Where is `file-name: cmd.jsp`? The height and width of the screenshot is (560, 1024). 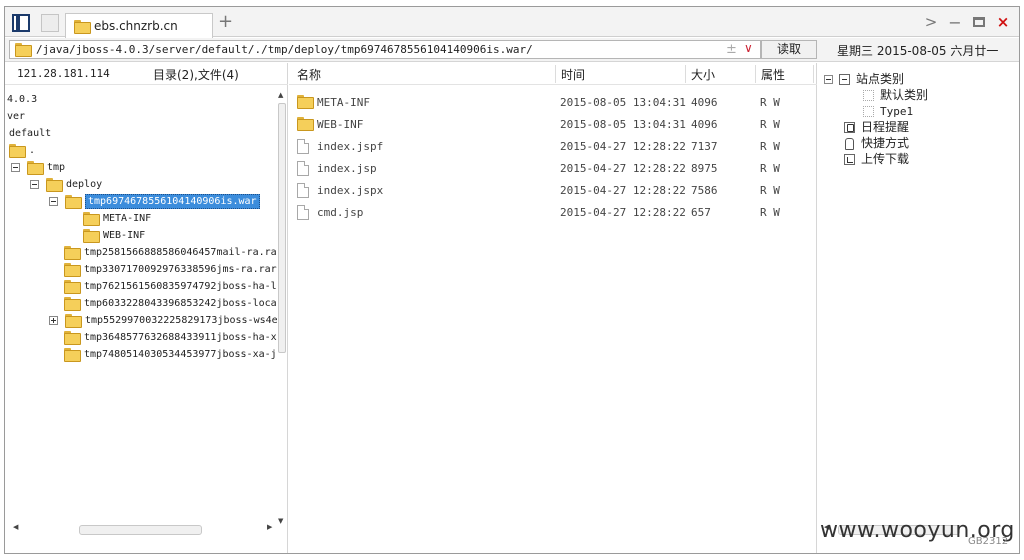
file-name: cmd.jsp is located at coordinates (340, 212).